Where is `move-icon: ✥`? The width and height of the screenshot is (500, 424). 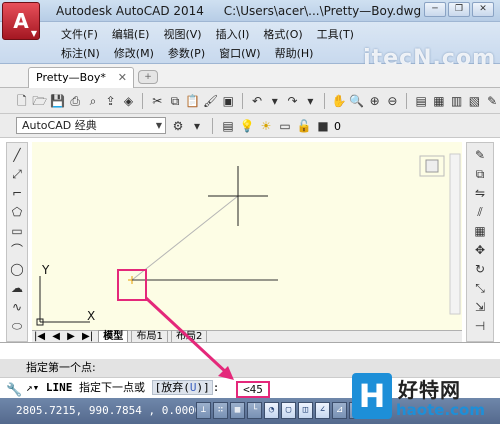 move-icon: ✥ is located at coordinates (480, 250).